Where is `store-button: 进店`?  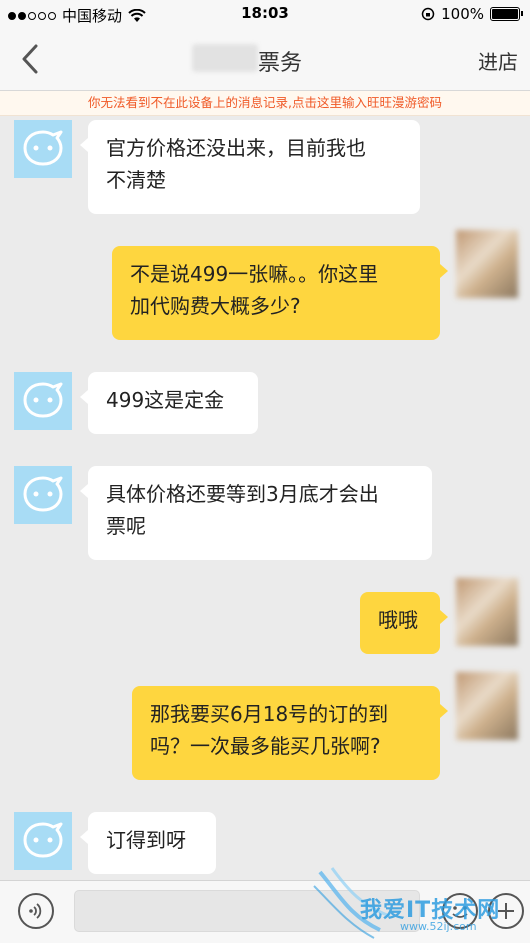 store-button: 进店 is located at coordinates (498, 60).